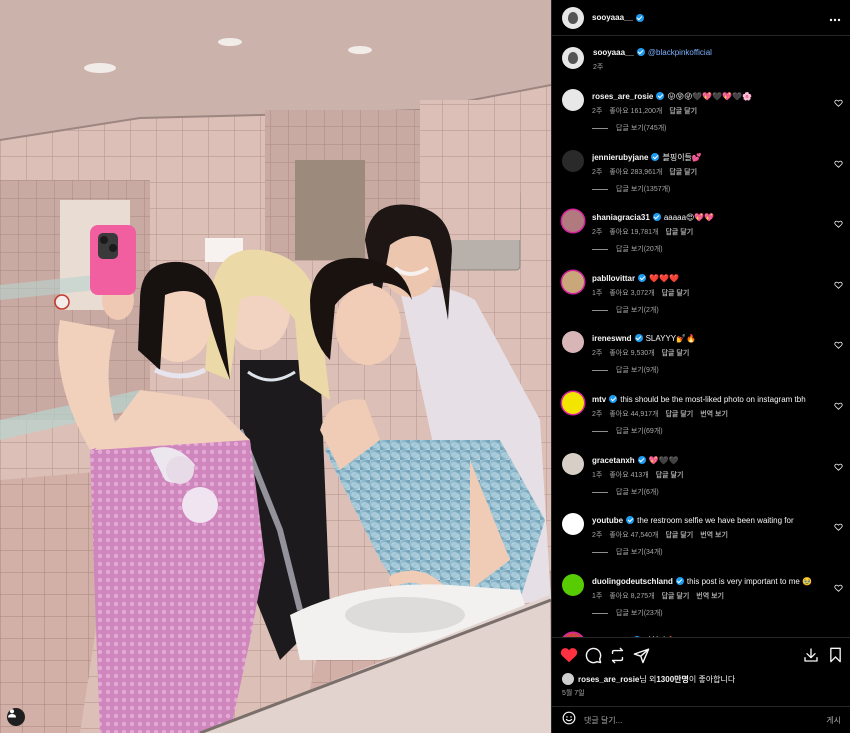 This screenshot has width=850, height=733. What do you see at coordinates (613, 52) in the screenshot?
I see `caption-username: sooyaaa__` at bounding box center [613, 52].